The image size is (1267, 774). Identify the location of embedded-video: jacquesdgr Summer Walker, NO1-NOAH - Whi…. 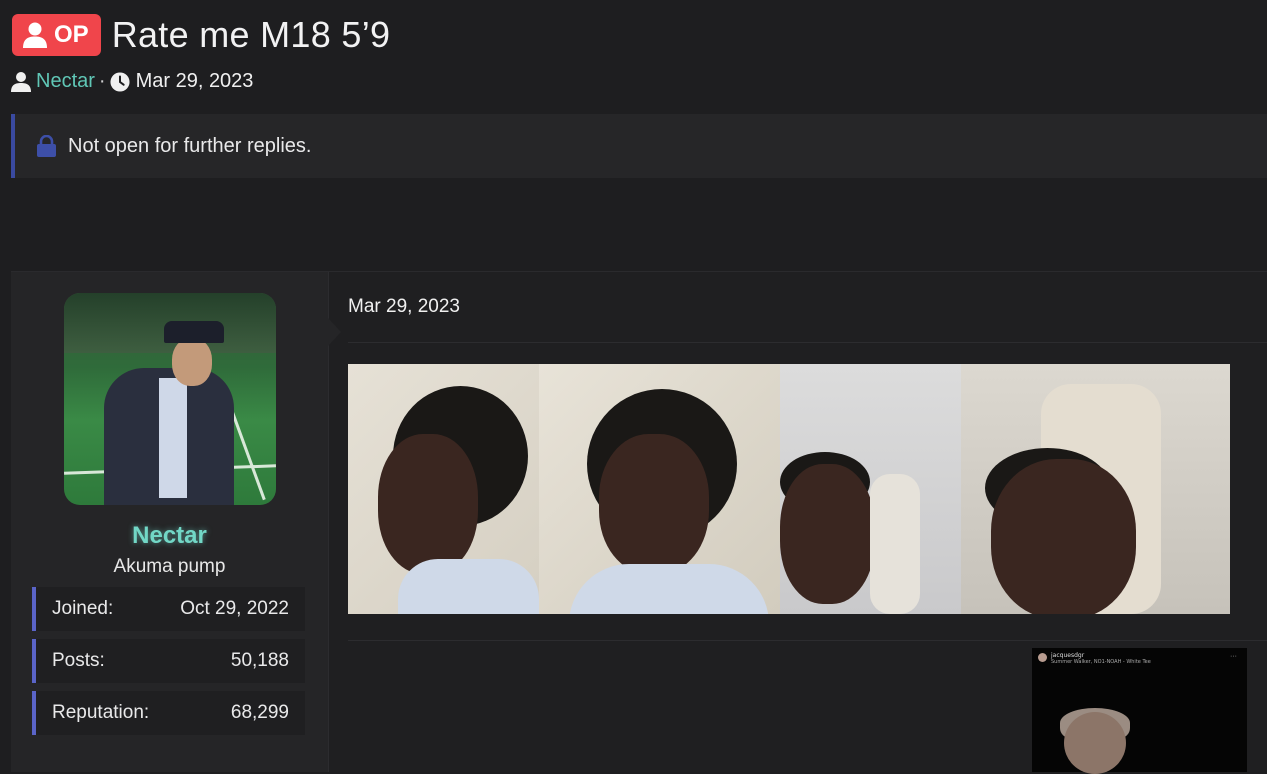
(1139, 711).